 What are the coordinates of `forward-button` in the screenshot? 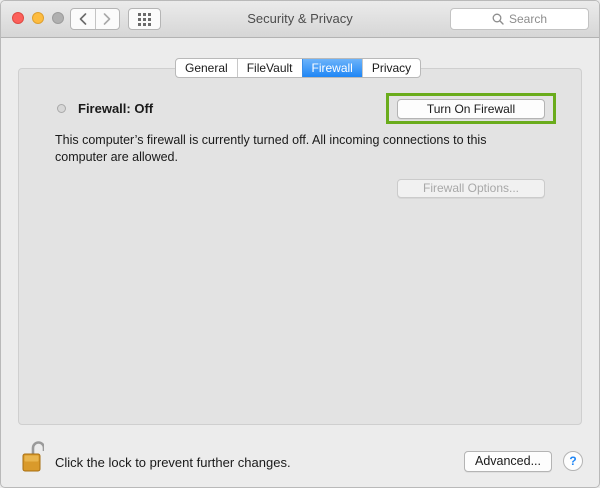 It's located at (107, 19).